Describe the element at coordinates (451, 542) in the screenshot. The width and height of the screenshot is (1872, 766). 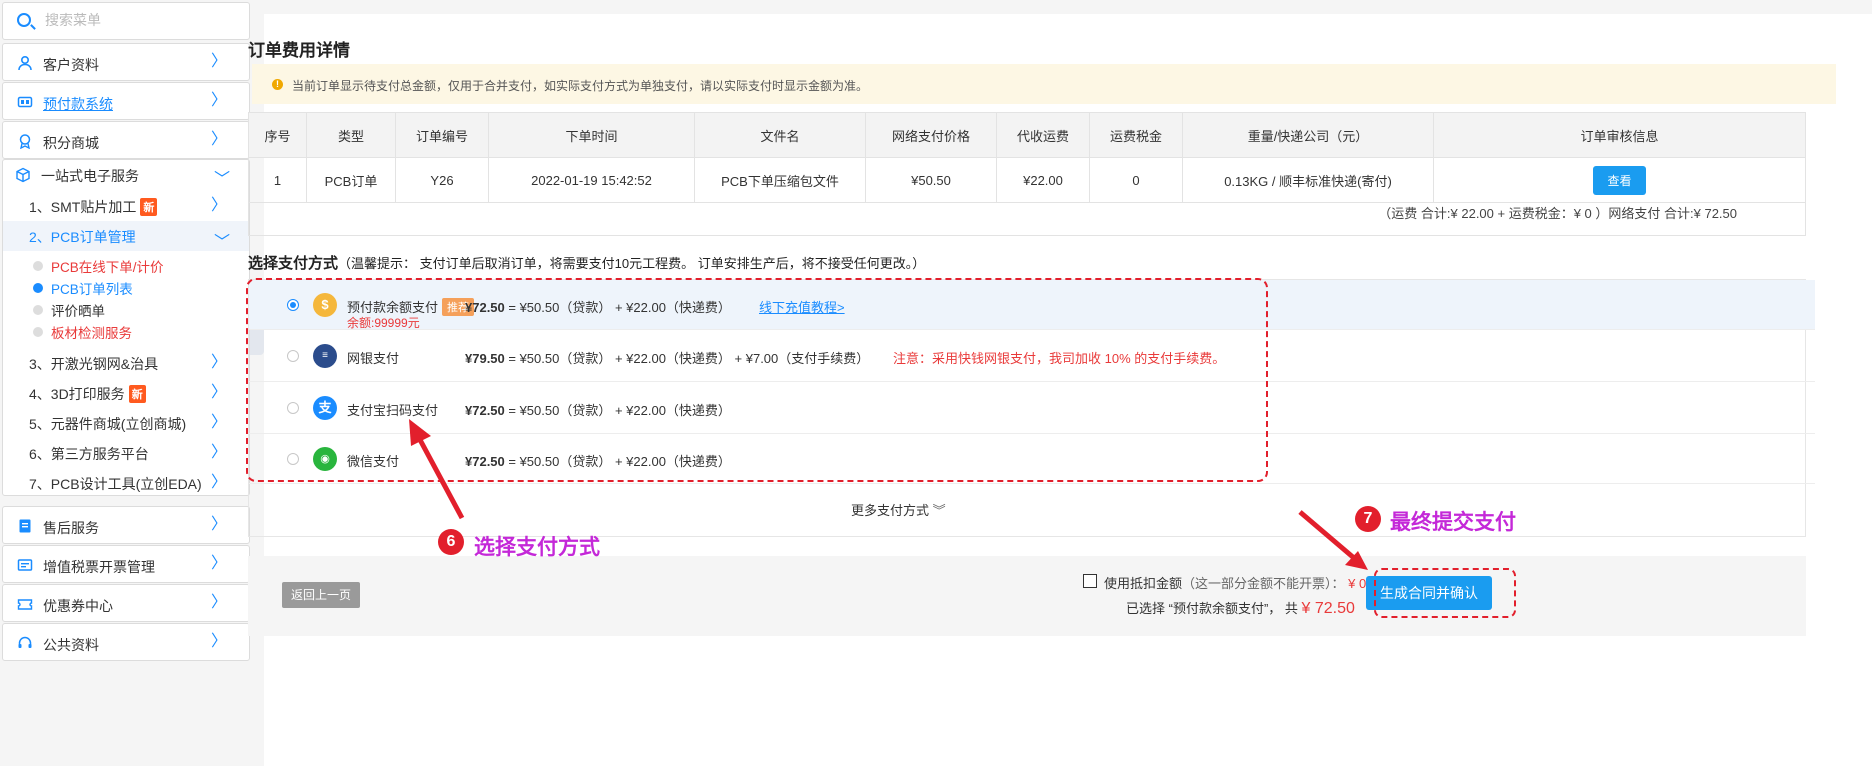
I see `step-6-badge: 6` at that location.